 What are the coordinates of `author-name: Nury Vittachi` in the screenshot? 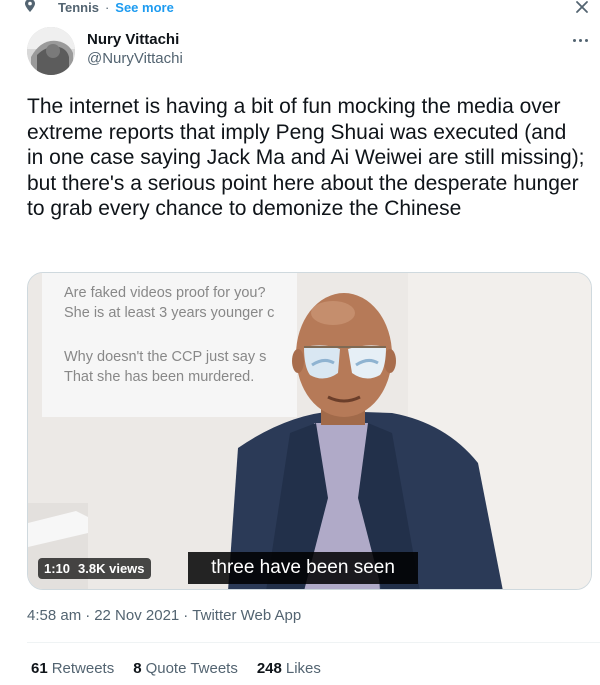 It's located at (135, 40).